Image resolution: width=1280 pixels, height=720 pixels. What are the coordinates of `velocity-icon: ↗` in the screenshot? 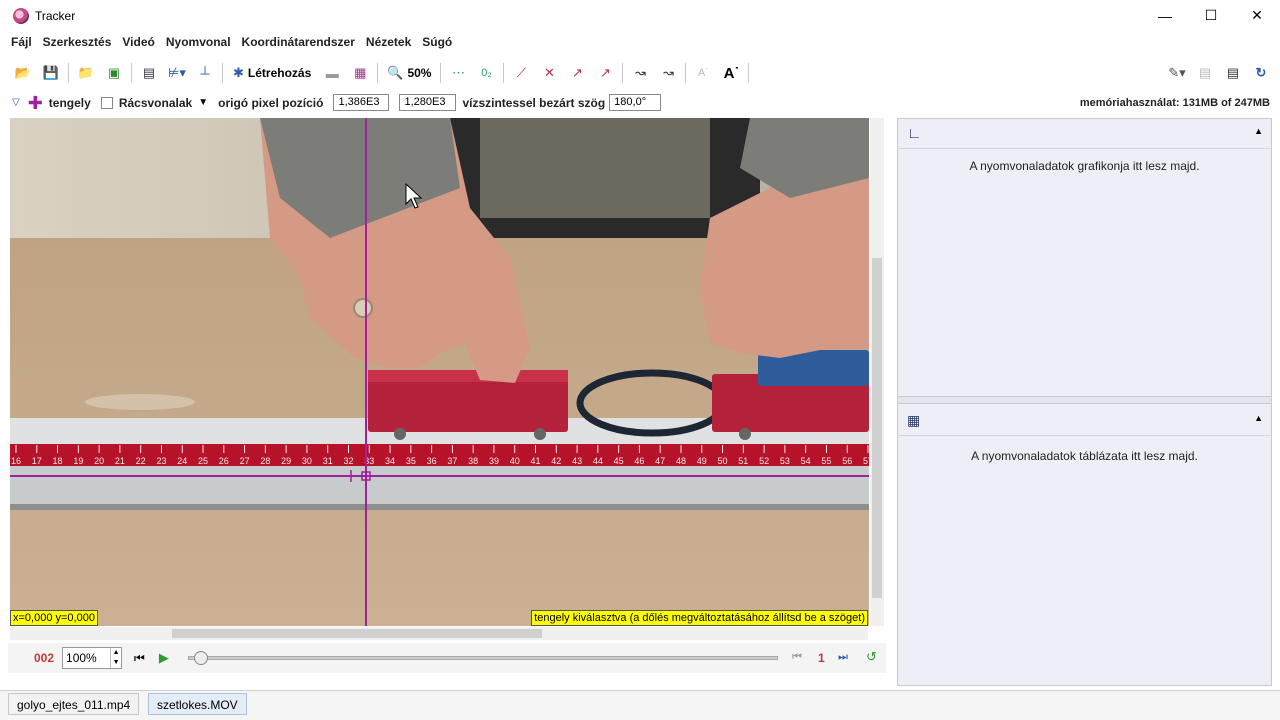 It's located at (577, 73).